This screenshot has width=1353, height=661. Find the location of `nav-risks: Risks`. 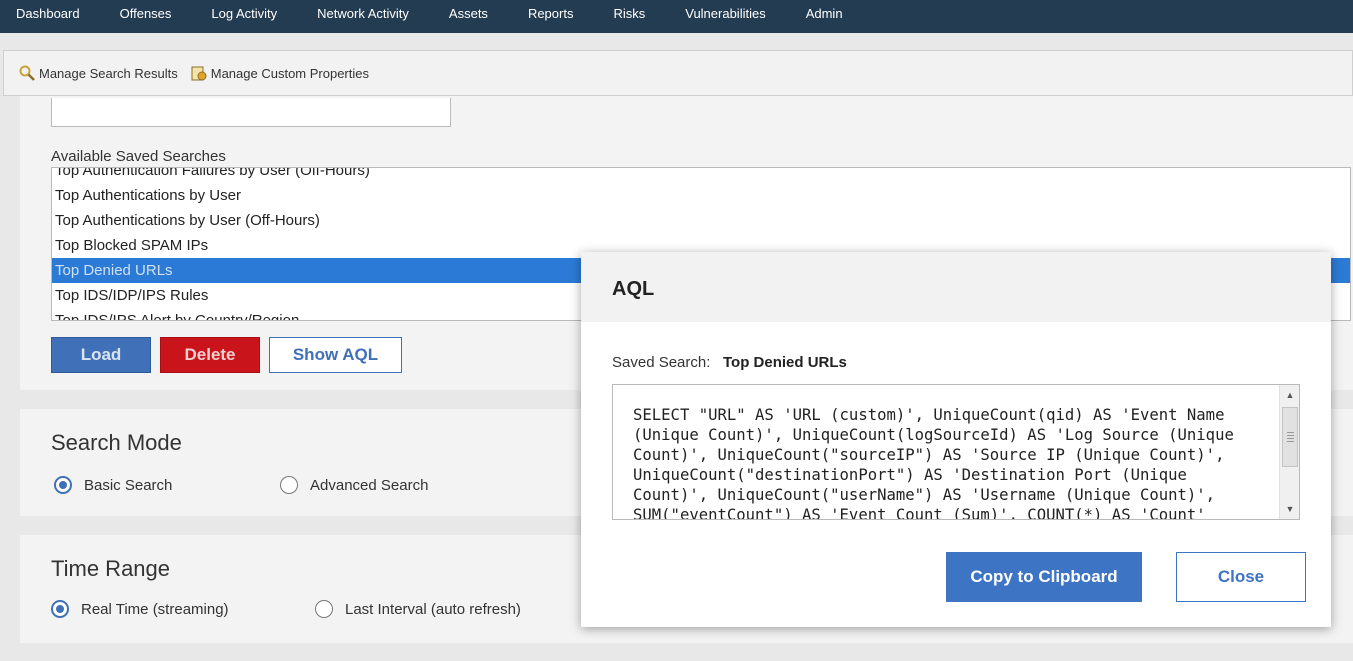

nav-risks: Risks is located at coordinates (629, 10).